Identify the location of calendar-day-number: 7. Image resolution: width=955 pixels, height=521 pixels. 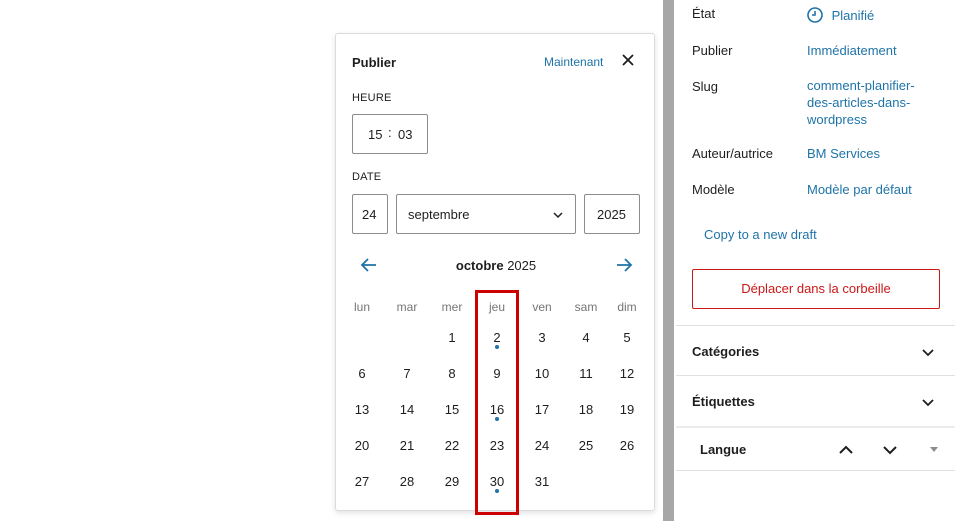
(407, 373).